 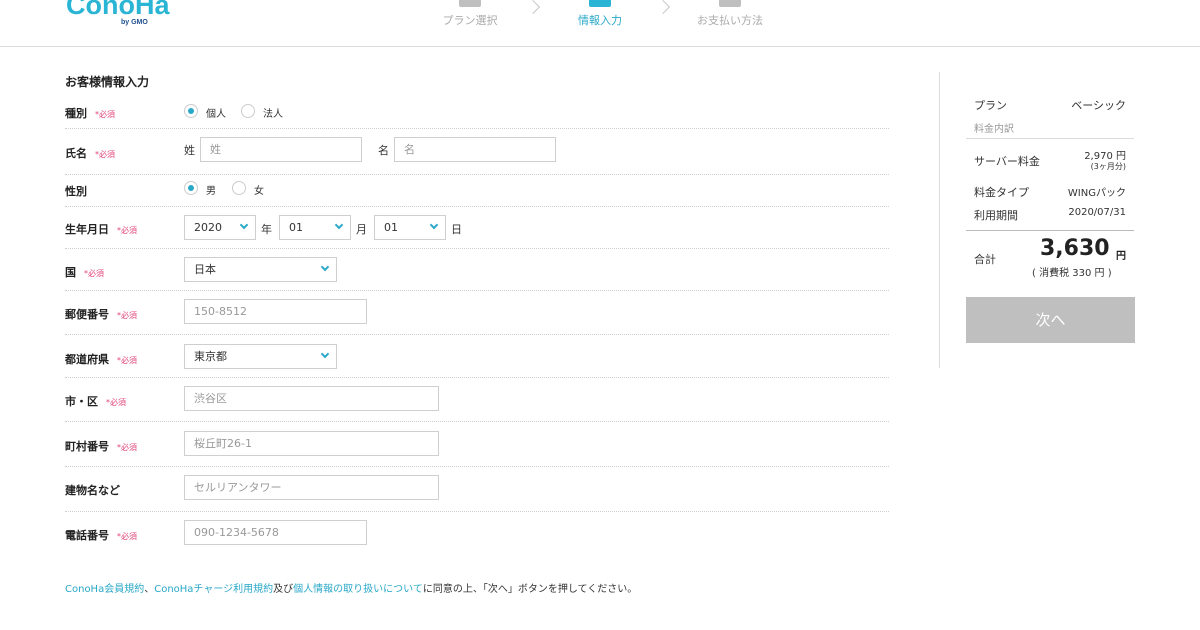 I want to click on row-prefecture: 都道府県 *必須 東京都, so click(x=477, y=356).